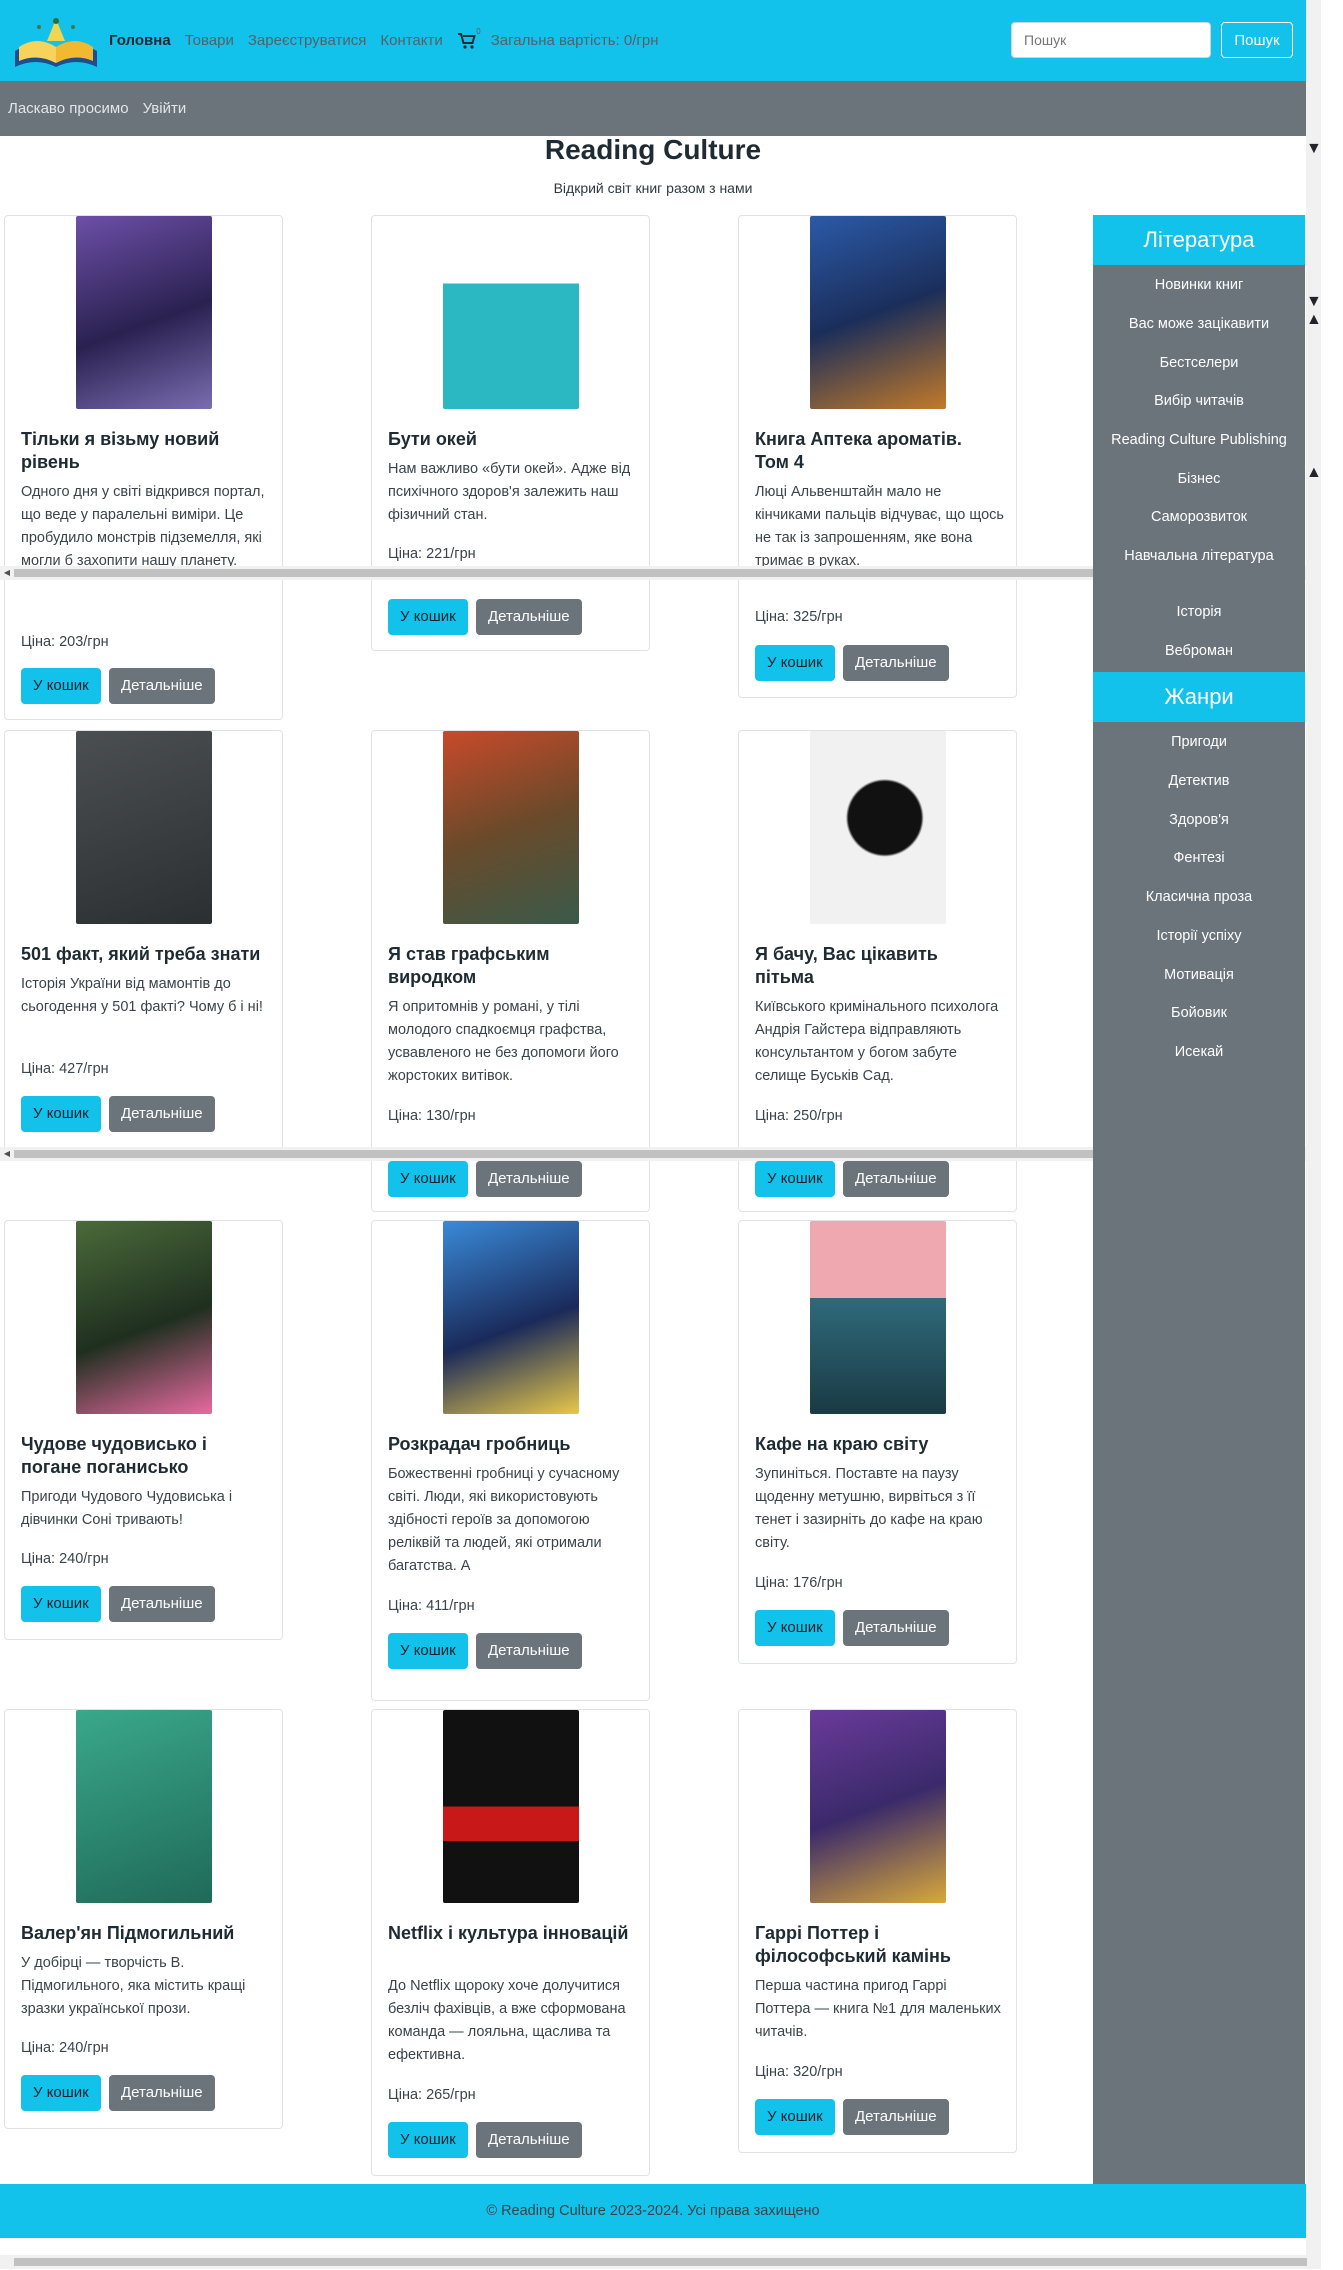 The height and width of the screenshot is (2270, 1343). What do you see at coordinates (877, 1945) in the screenshot?
I see `product-title: Гаррі Поттер і філософський камінь` at bounding box center [877, 1945].